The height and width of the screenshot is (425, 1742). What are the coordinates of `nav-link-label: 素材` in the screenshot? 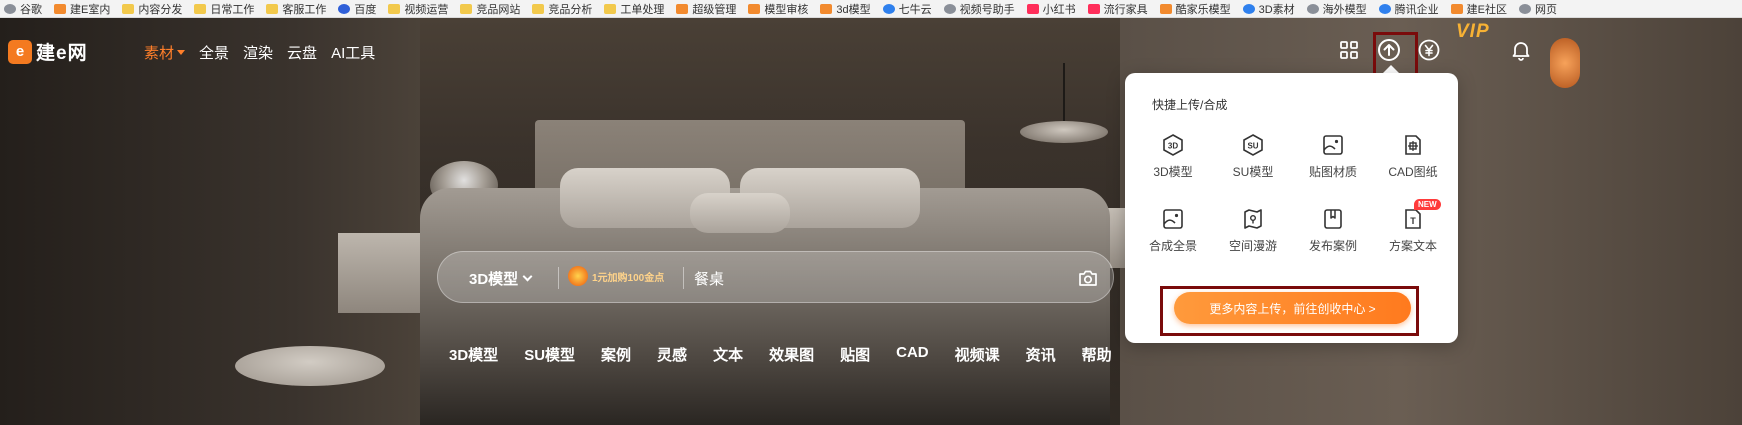 It's located at (159, 53).